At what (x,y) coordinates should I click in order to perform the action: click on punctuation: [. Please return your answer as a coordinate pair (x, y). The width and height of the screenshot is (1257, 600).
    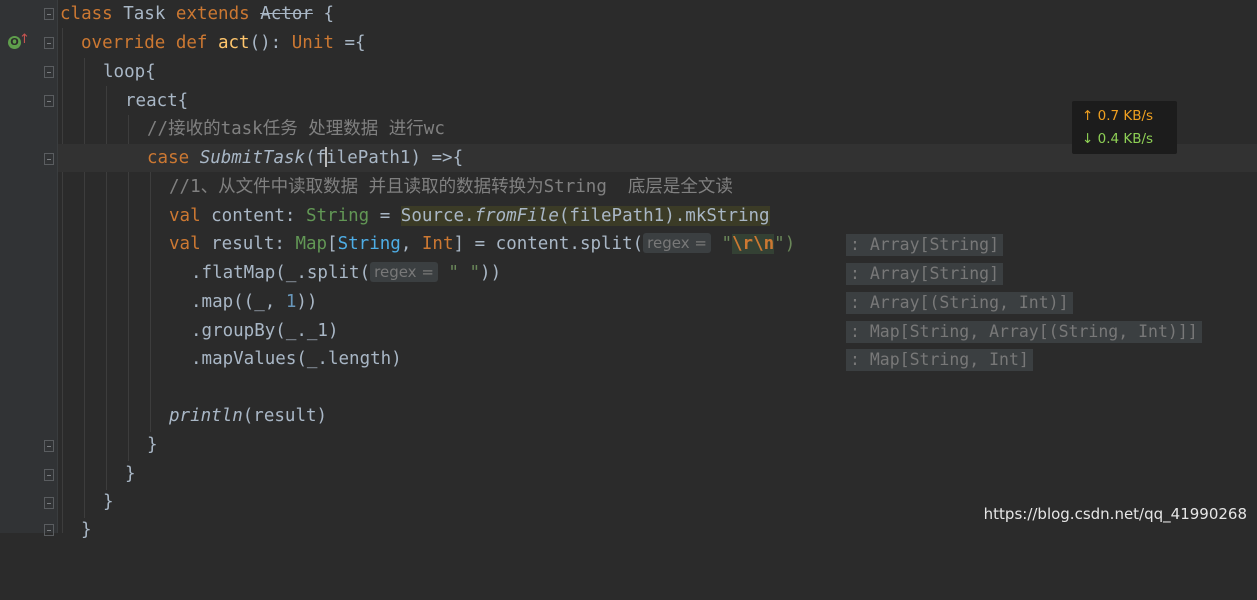
    Looking at the image, I should click on (332, 244).